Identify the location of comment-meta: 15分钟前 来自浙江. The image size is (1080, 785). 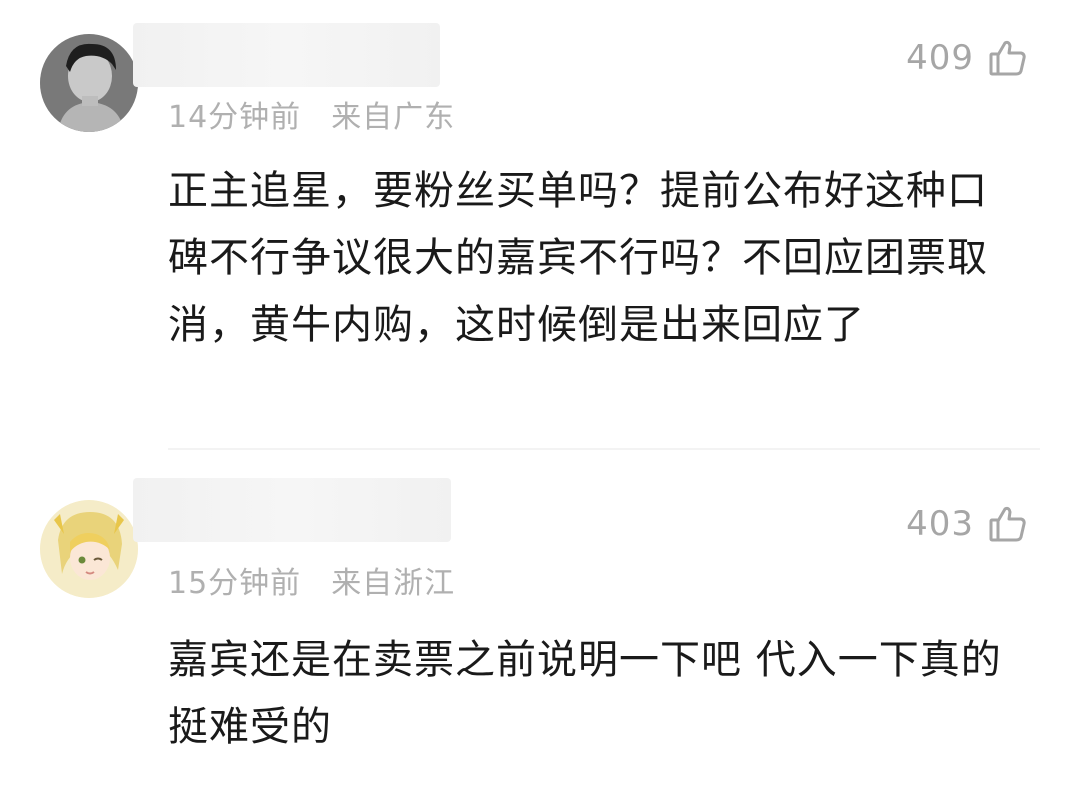
(311, 580).